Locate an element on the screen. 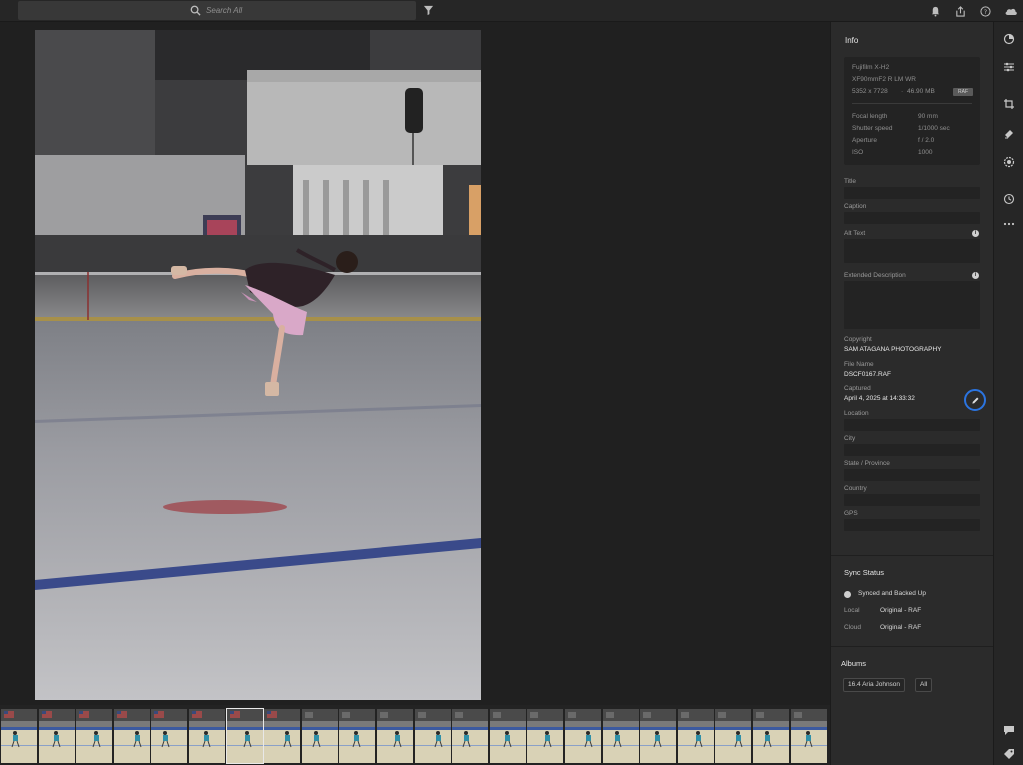 Image resolution: width=1023 pixels, height=765 pixels. sync-local-row: Local Original - RAF is located at coordinates (882, 610).